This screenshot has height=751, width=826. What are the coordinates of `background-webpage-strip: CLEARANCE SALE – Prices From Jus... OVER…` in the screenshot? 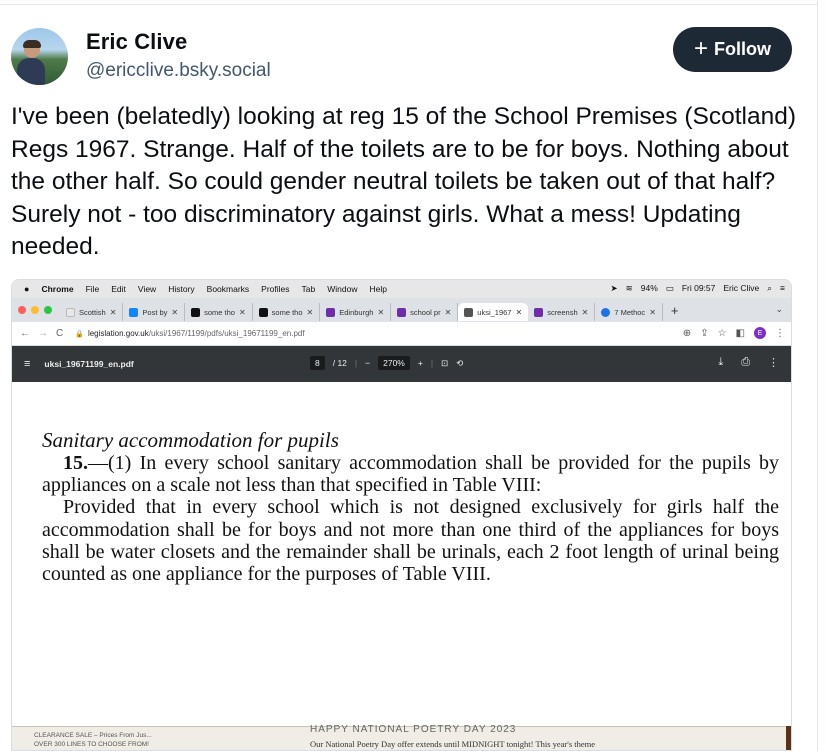 It's located at (401, 737).